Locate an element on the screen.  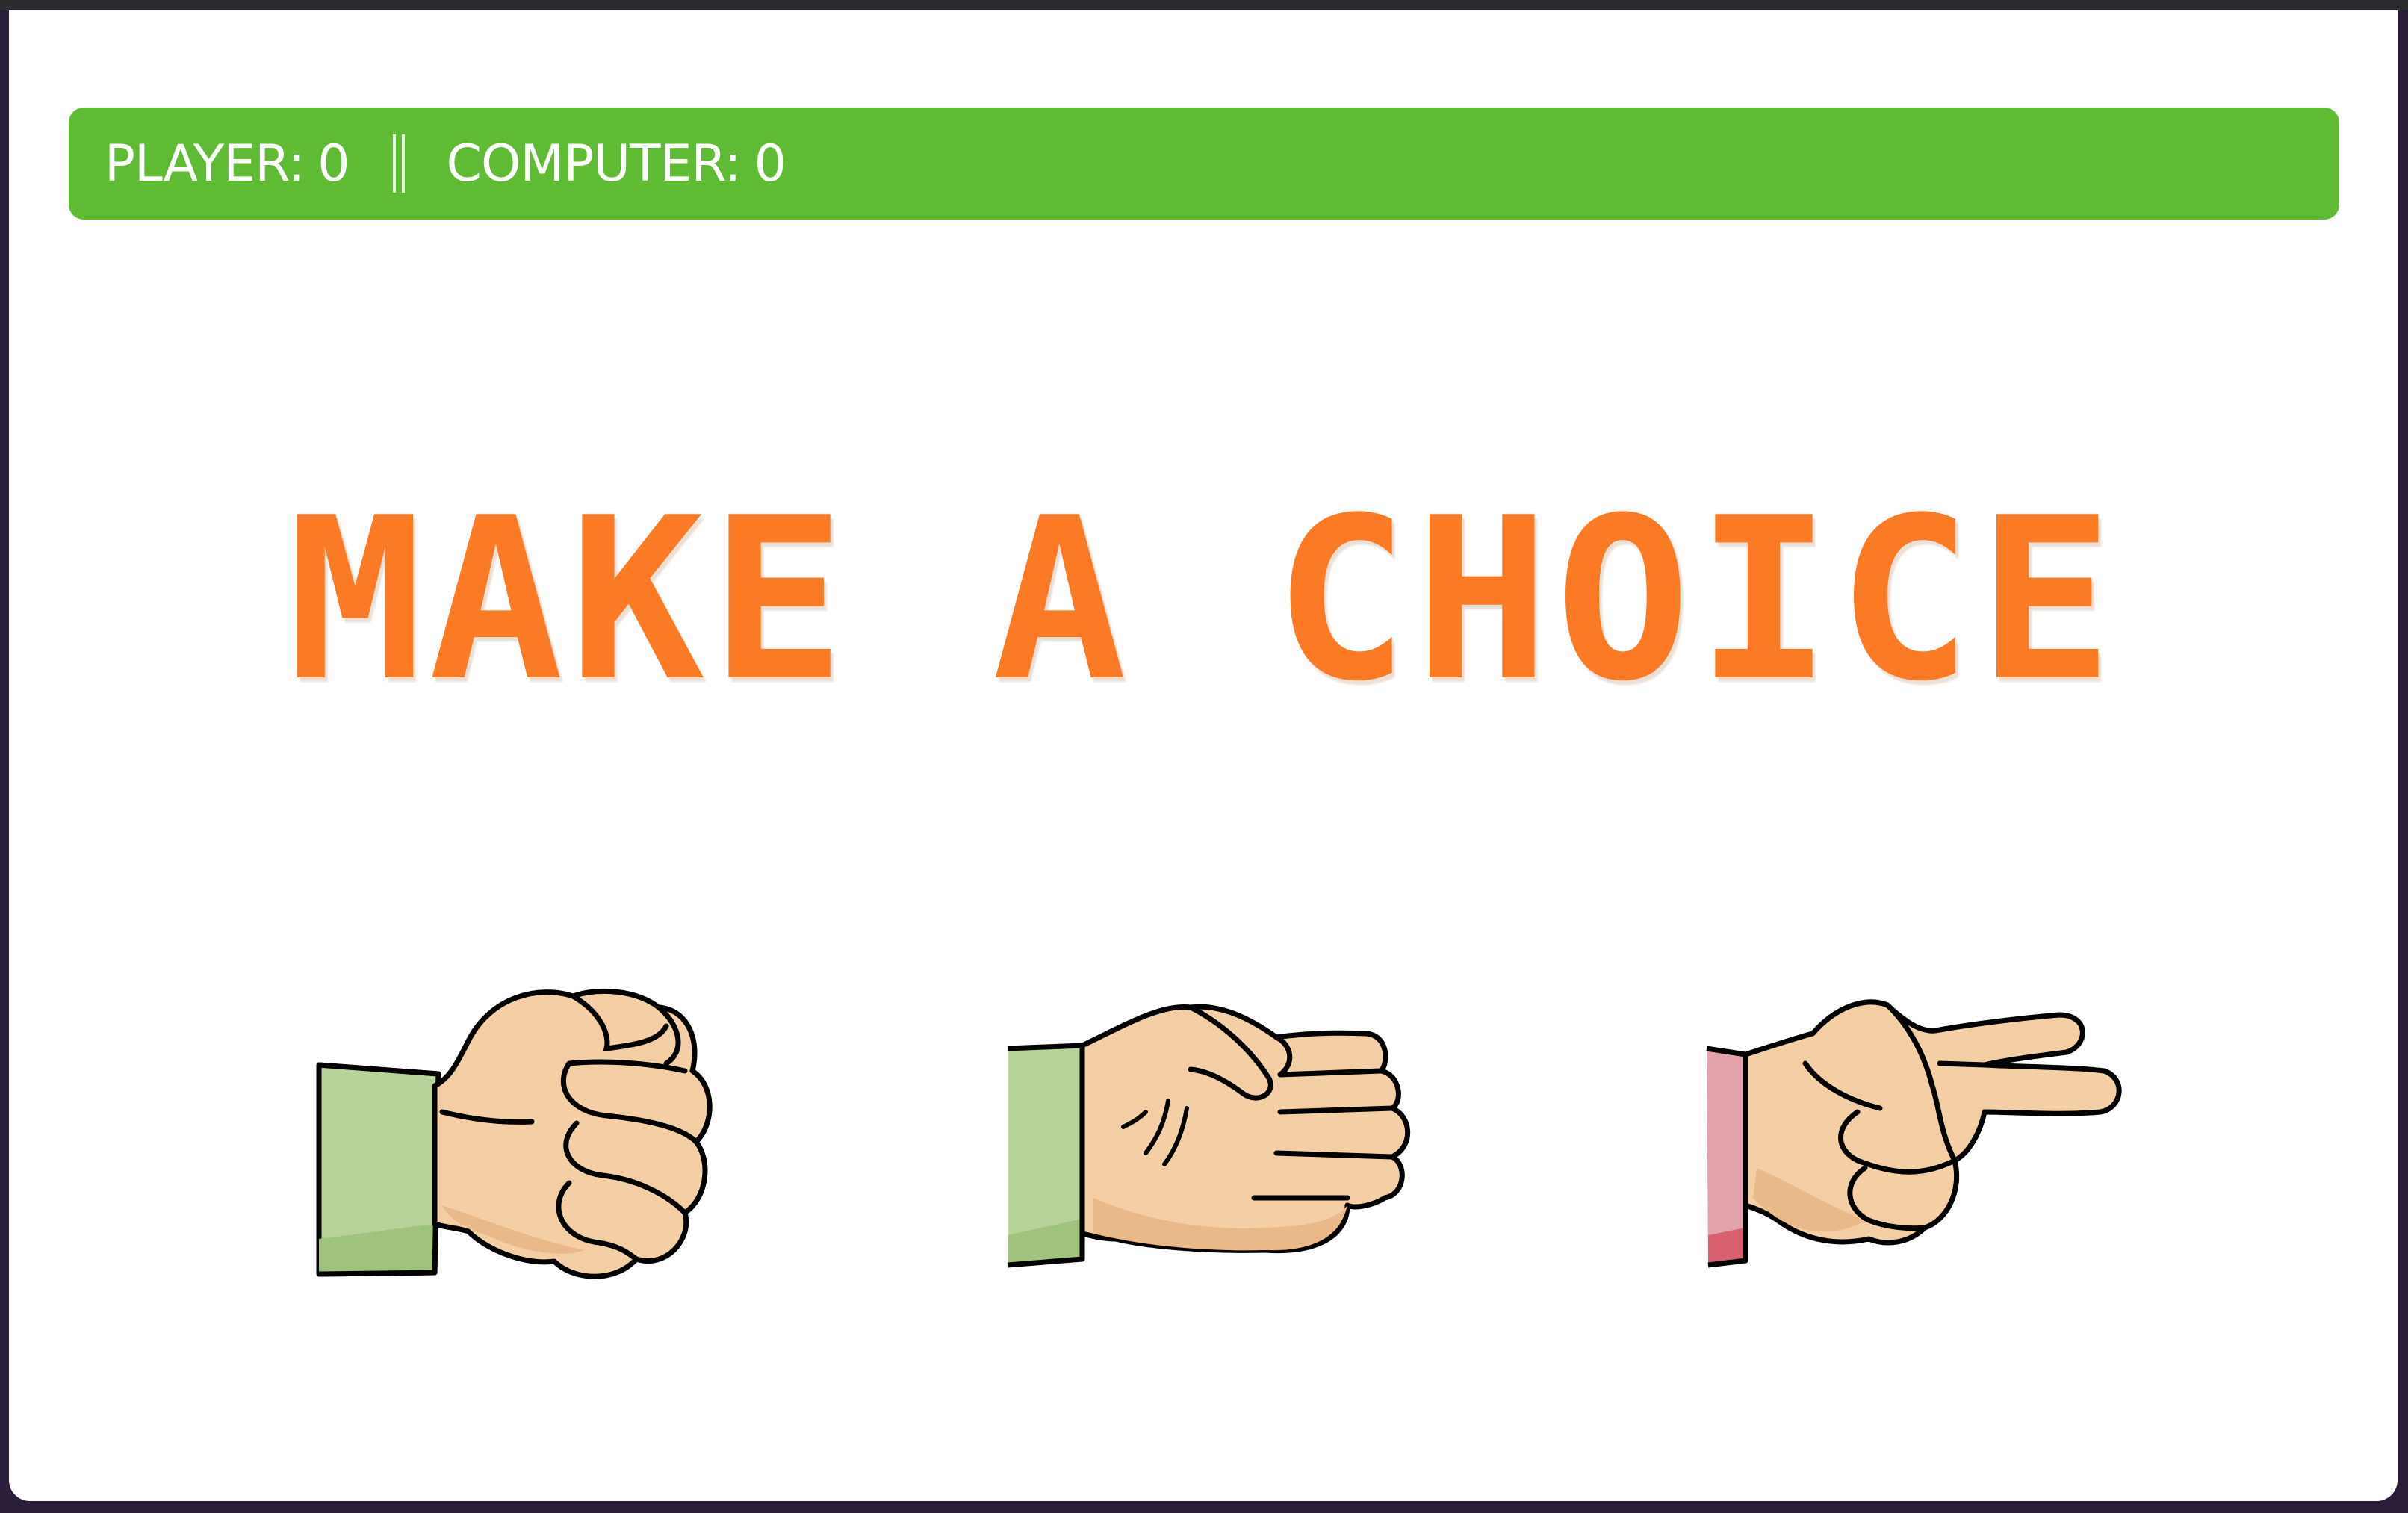
score-divider is located at coordinates (398, 163).